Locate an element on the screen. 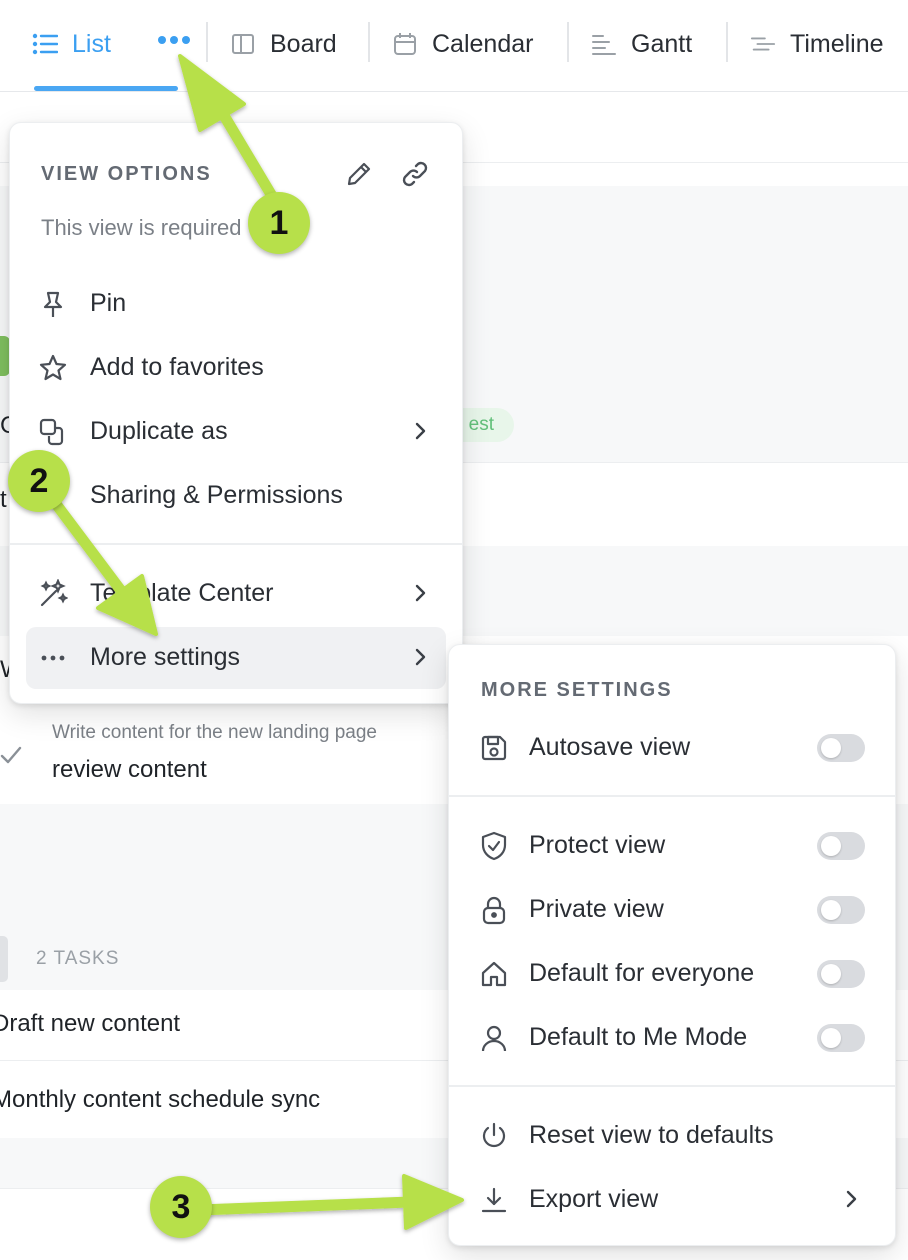 The height and width of the screenshot is (1260, 908). tab-timeline: Timeline is located at coordinates (817, 44).